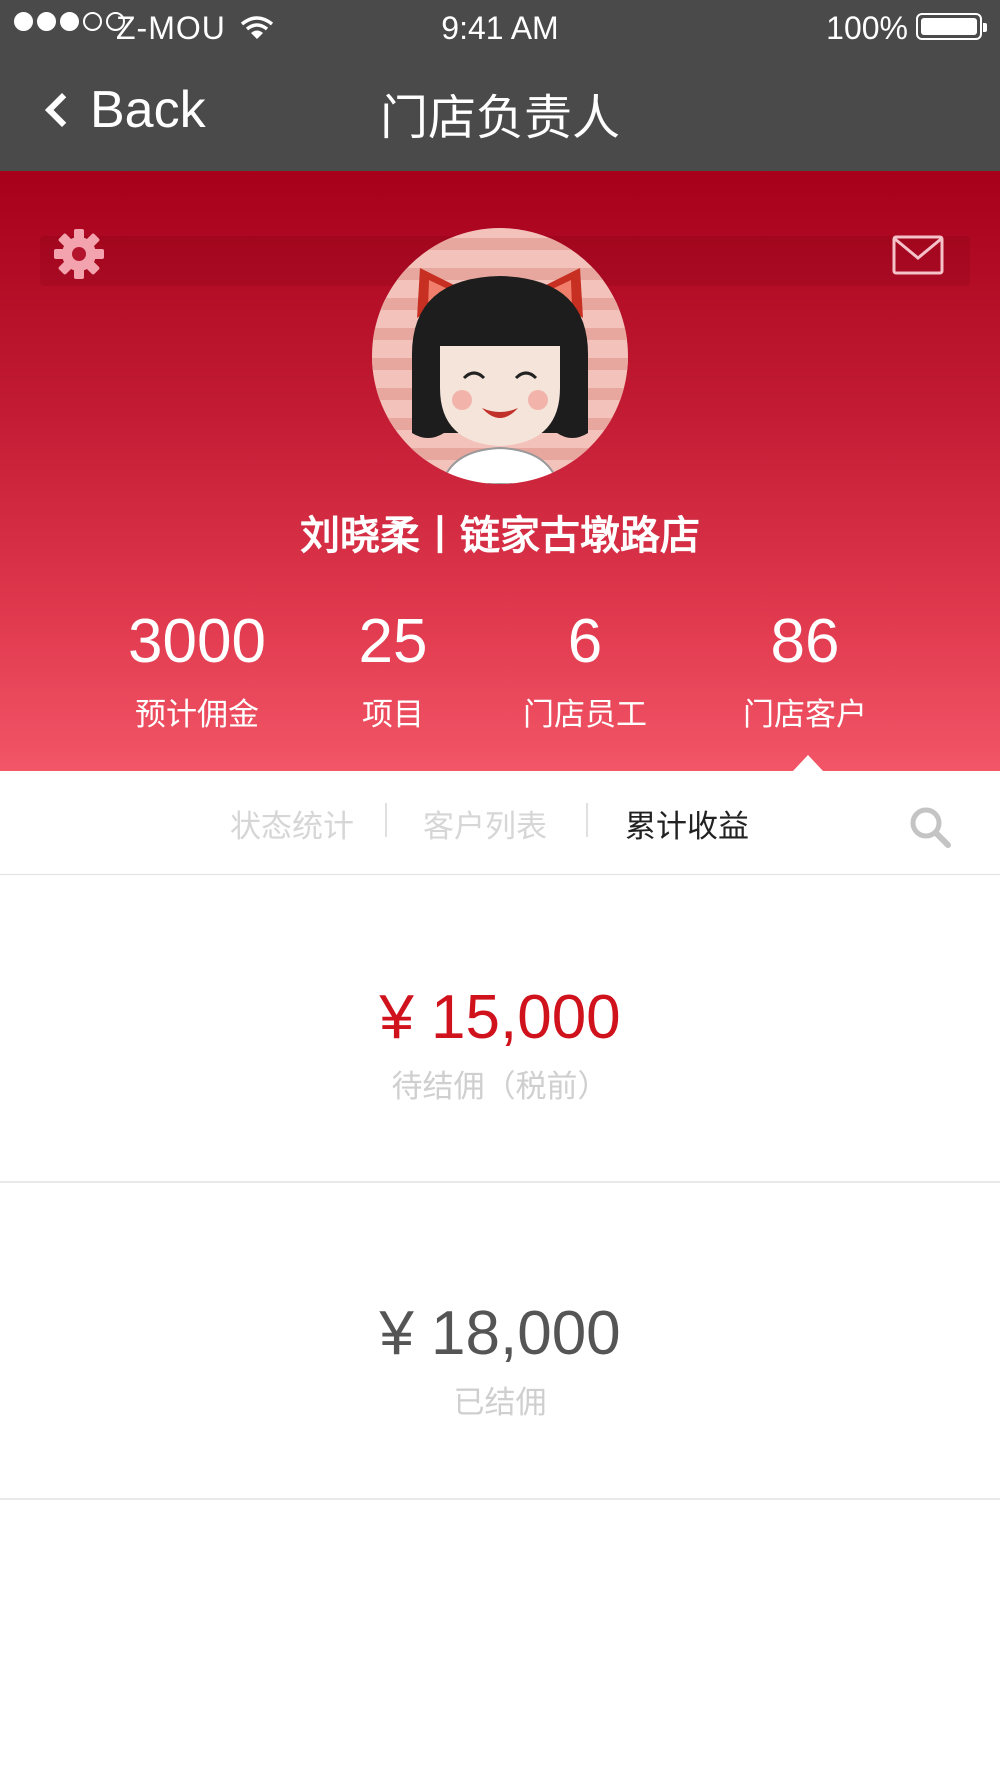  Describe the element at coordinates (393, 641) in the screenshot. I see `stat-value: 25` at that location.